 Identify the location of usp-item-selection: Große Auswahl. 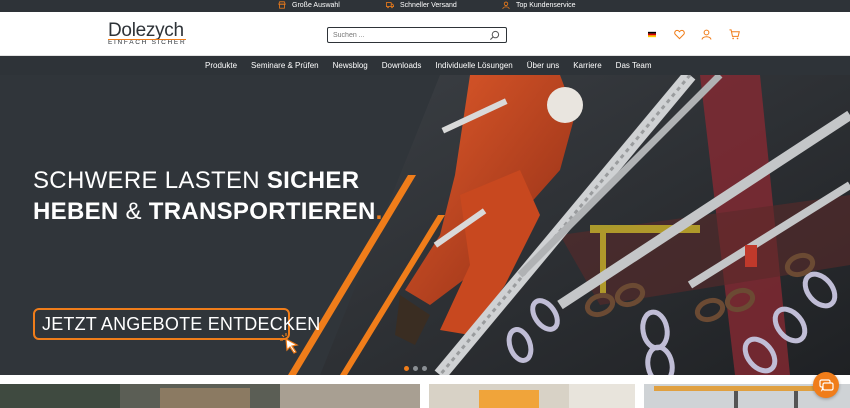
(309, 5).